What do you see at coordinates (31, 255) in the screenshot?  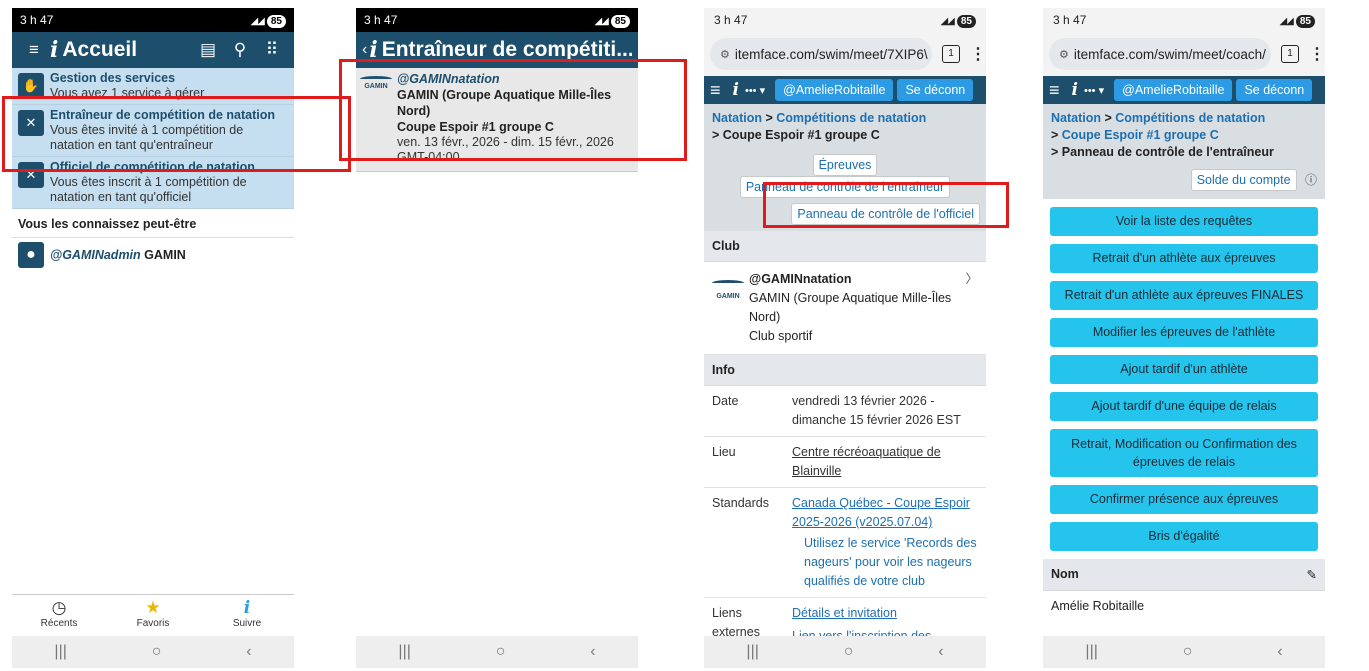 I see `avatar-icon: ●` at bounding box center [31, 255].